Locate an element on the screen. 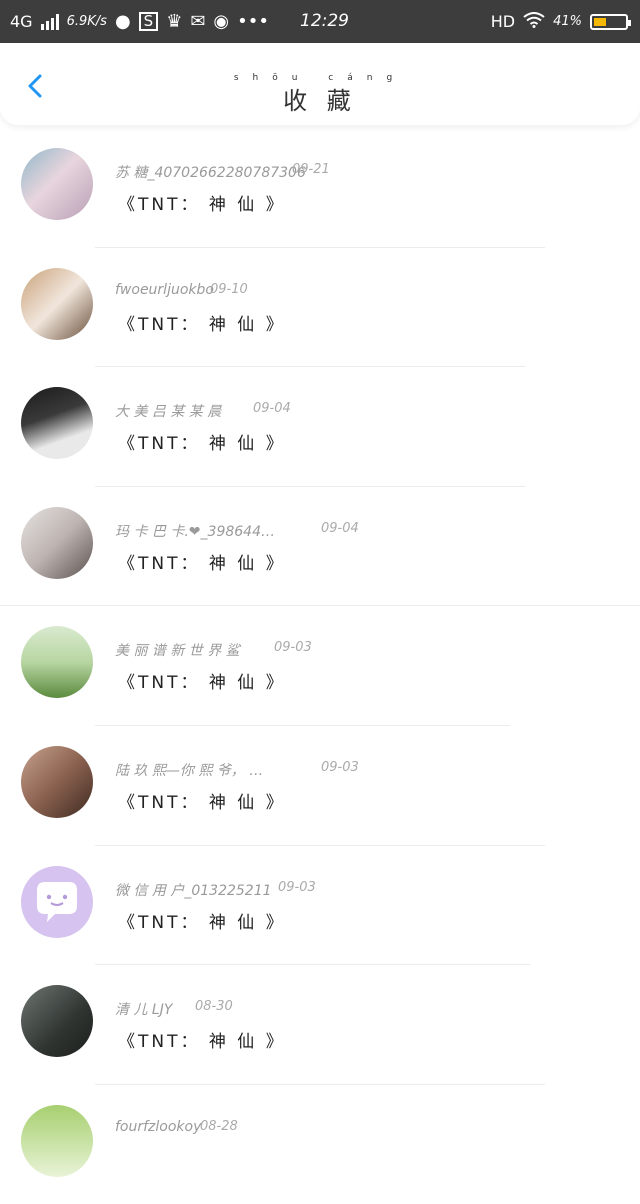  list-item: 大 美 吕 某 某 晨 09-04 《TNT： 神 仙 》 is located at coordinates (320, 427).